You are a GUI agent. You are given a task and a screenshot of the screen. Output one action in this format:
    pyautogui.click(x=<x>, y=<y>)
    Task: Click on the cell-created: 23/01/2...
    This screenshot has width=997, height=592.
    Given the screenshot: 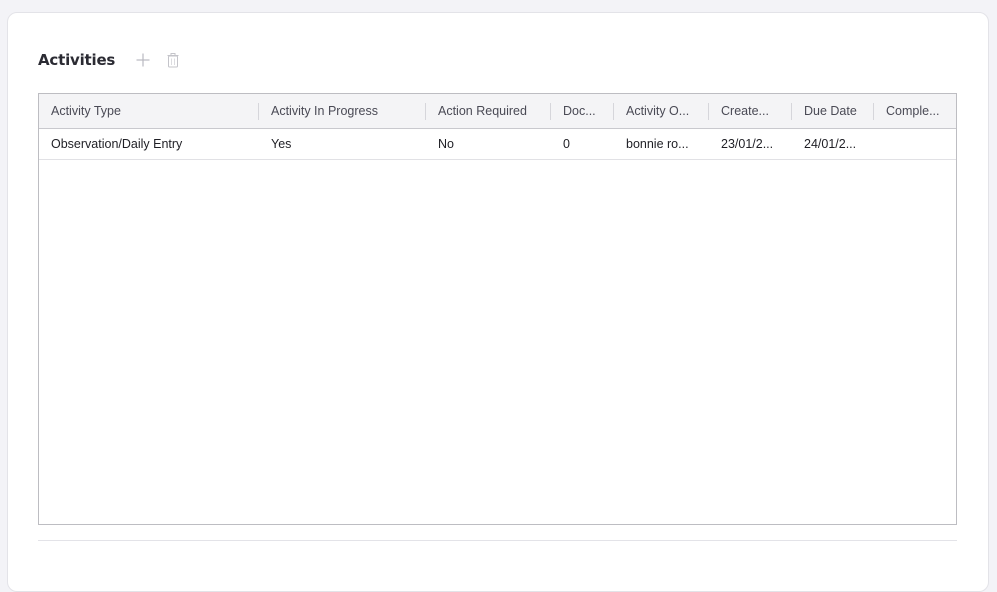 What is the action you would take?
    pyautogui.click(x=747, y=144)
    